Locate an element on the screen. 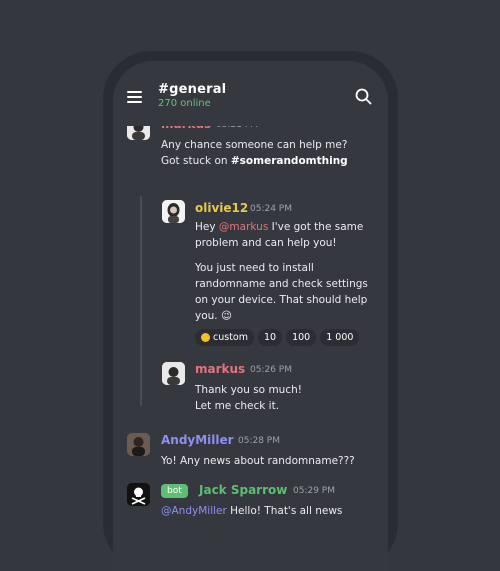 The image size is (500, 571). message-text-fragment: Hello! That's all news is located at coordinates (284, 511).